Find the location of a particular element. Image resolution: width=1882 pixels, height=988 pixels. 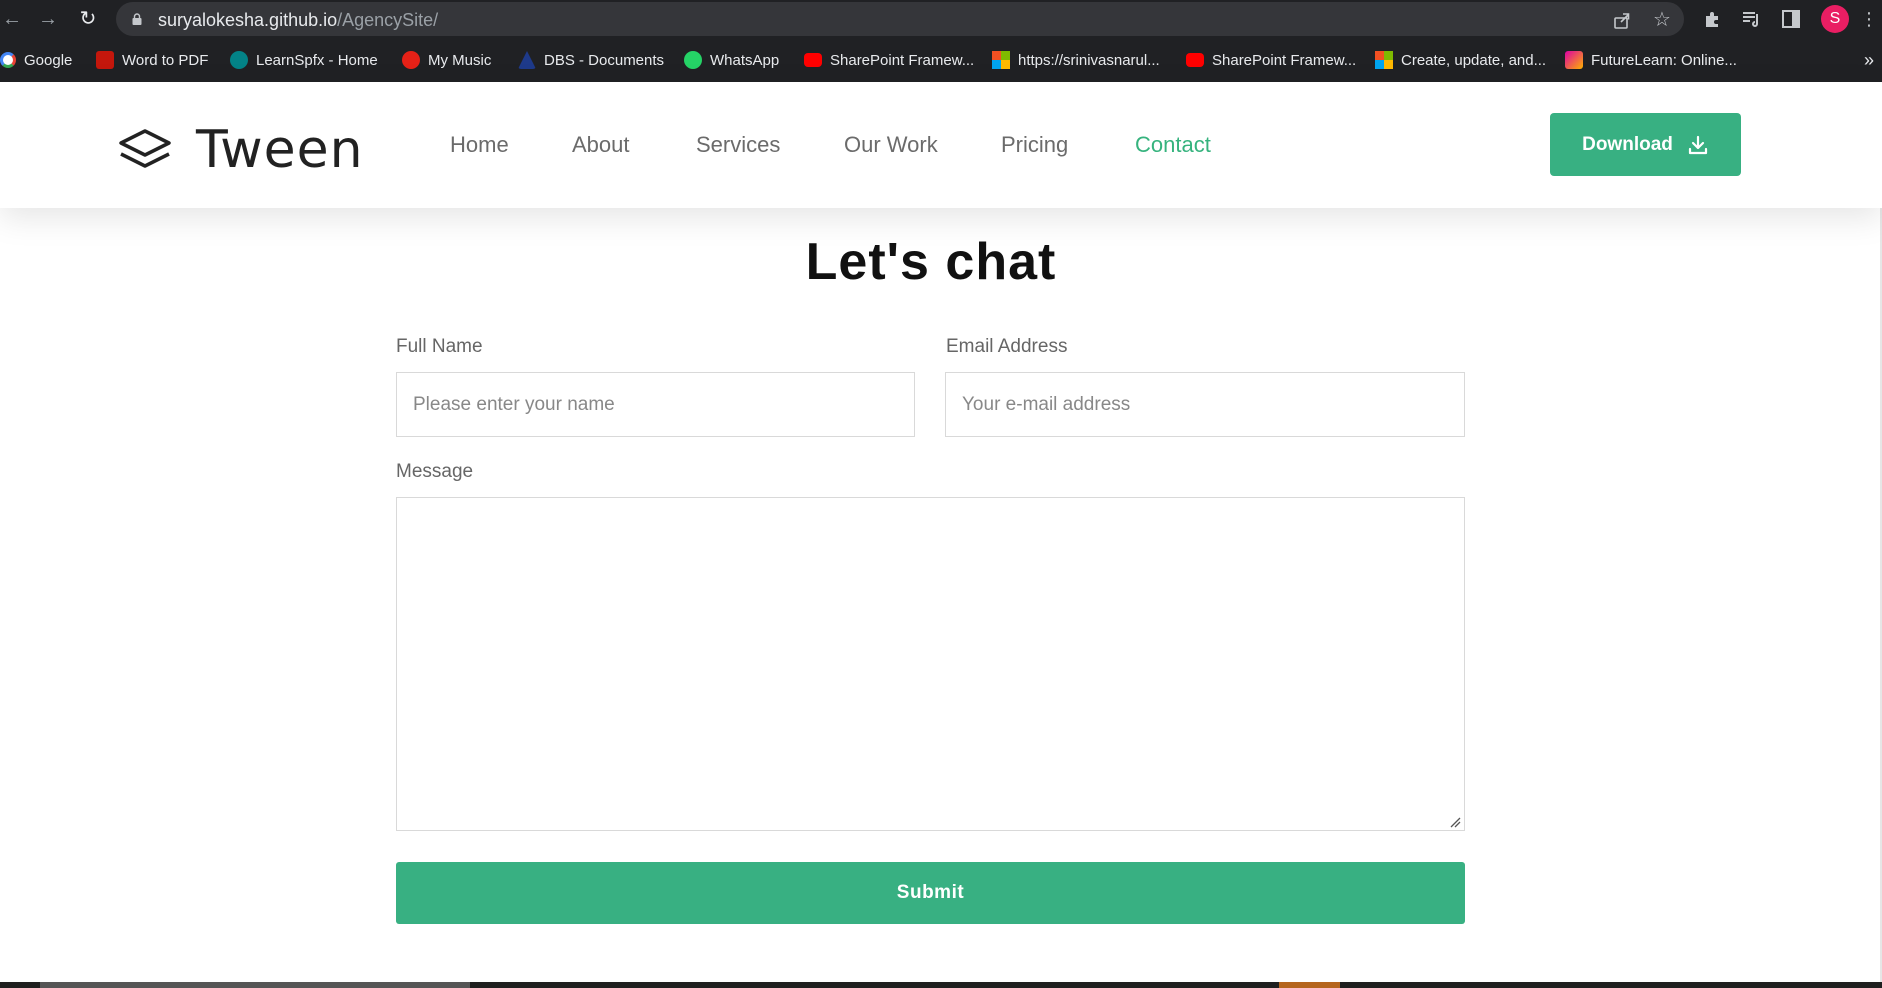

layers-icon is located at coordinates (145, 148).